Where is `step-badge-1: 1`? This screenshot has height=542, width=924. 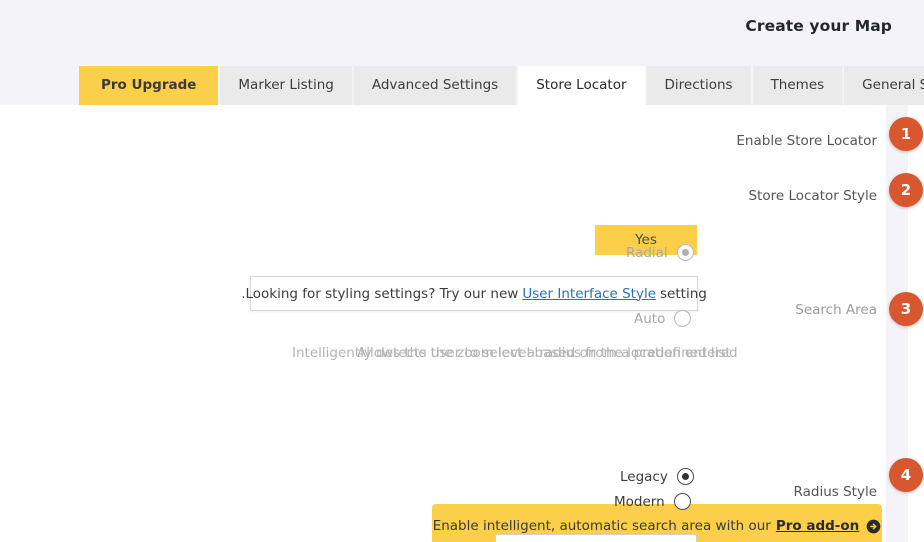
step-badge-1: 1 is located at coordinates (906, 134).